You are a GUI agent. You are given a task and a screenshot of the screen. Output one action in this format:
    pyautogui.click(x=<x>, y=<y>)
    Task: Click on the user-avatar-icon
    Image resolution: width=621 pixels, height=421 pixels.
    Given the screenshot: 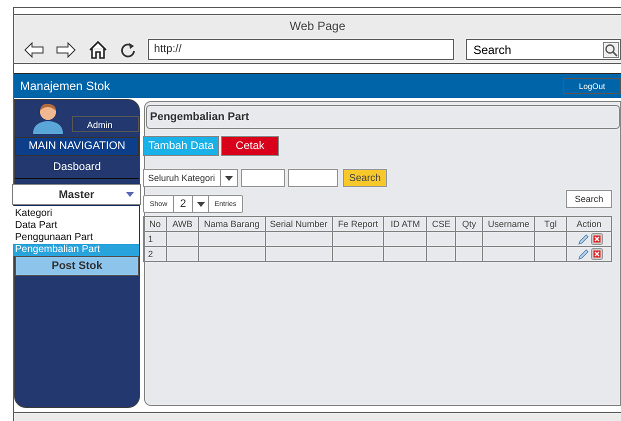 What is the action you would take?
    pyautogui.click(x=48, y=118)
    